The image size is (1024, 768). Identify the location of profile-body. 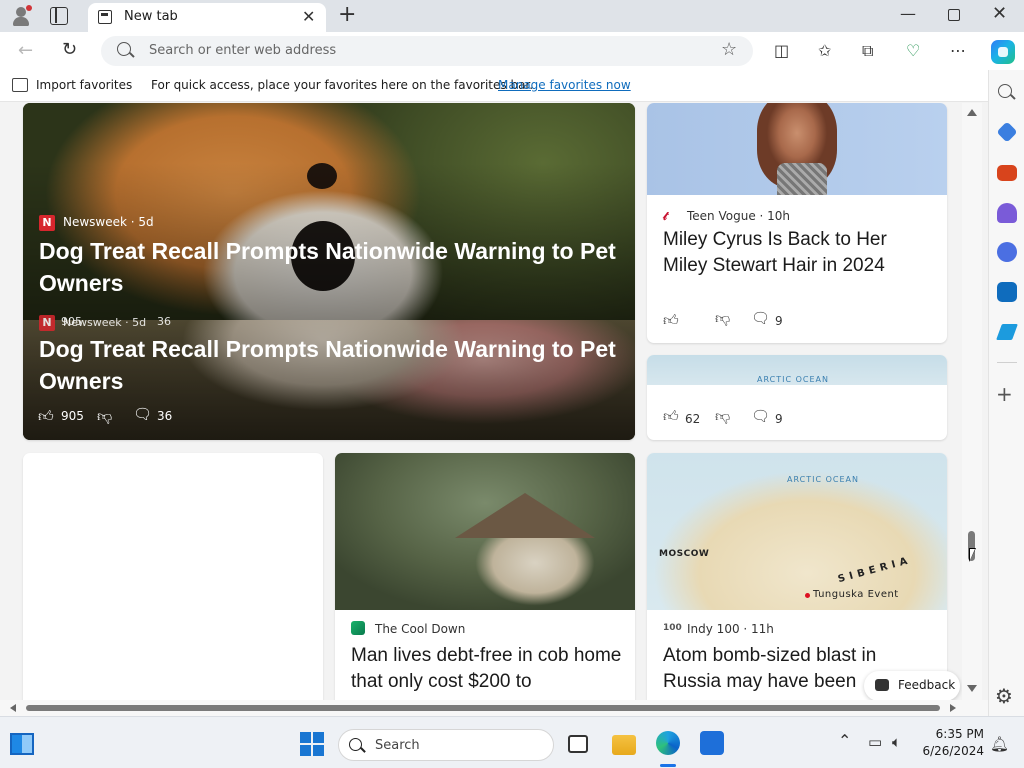
(21, 21).